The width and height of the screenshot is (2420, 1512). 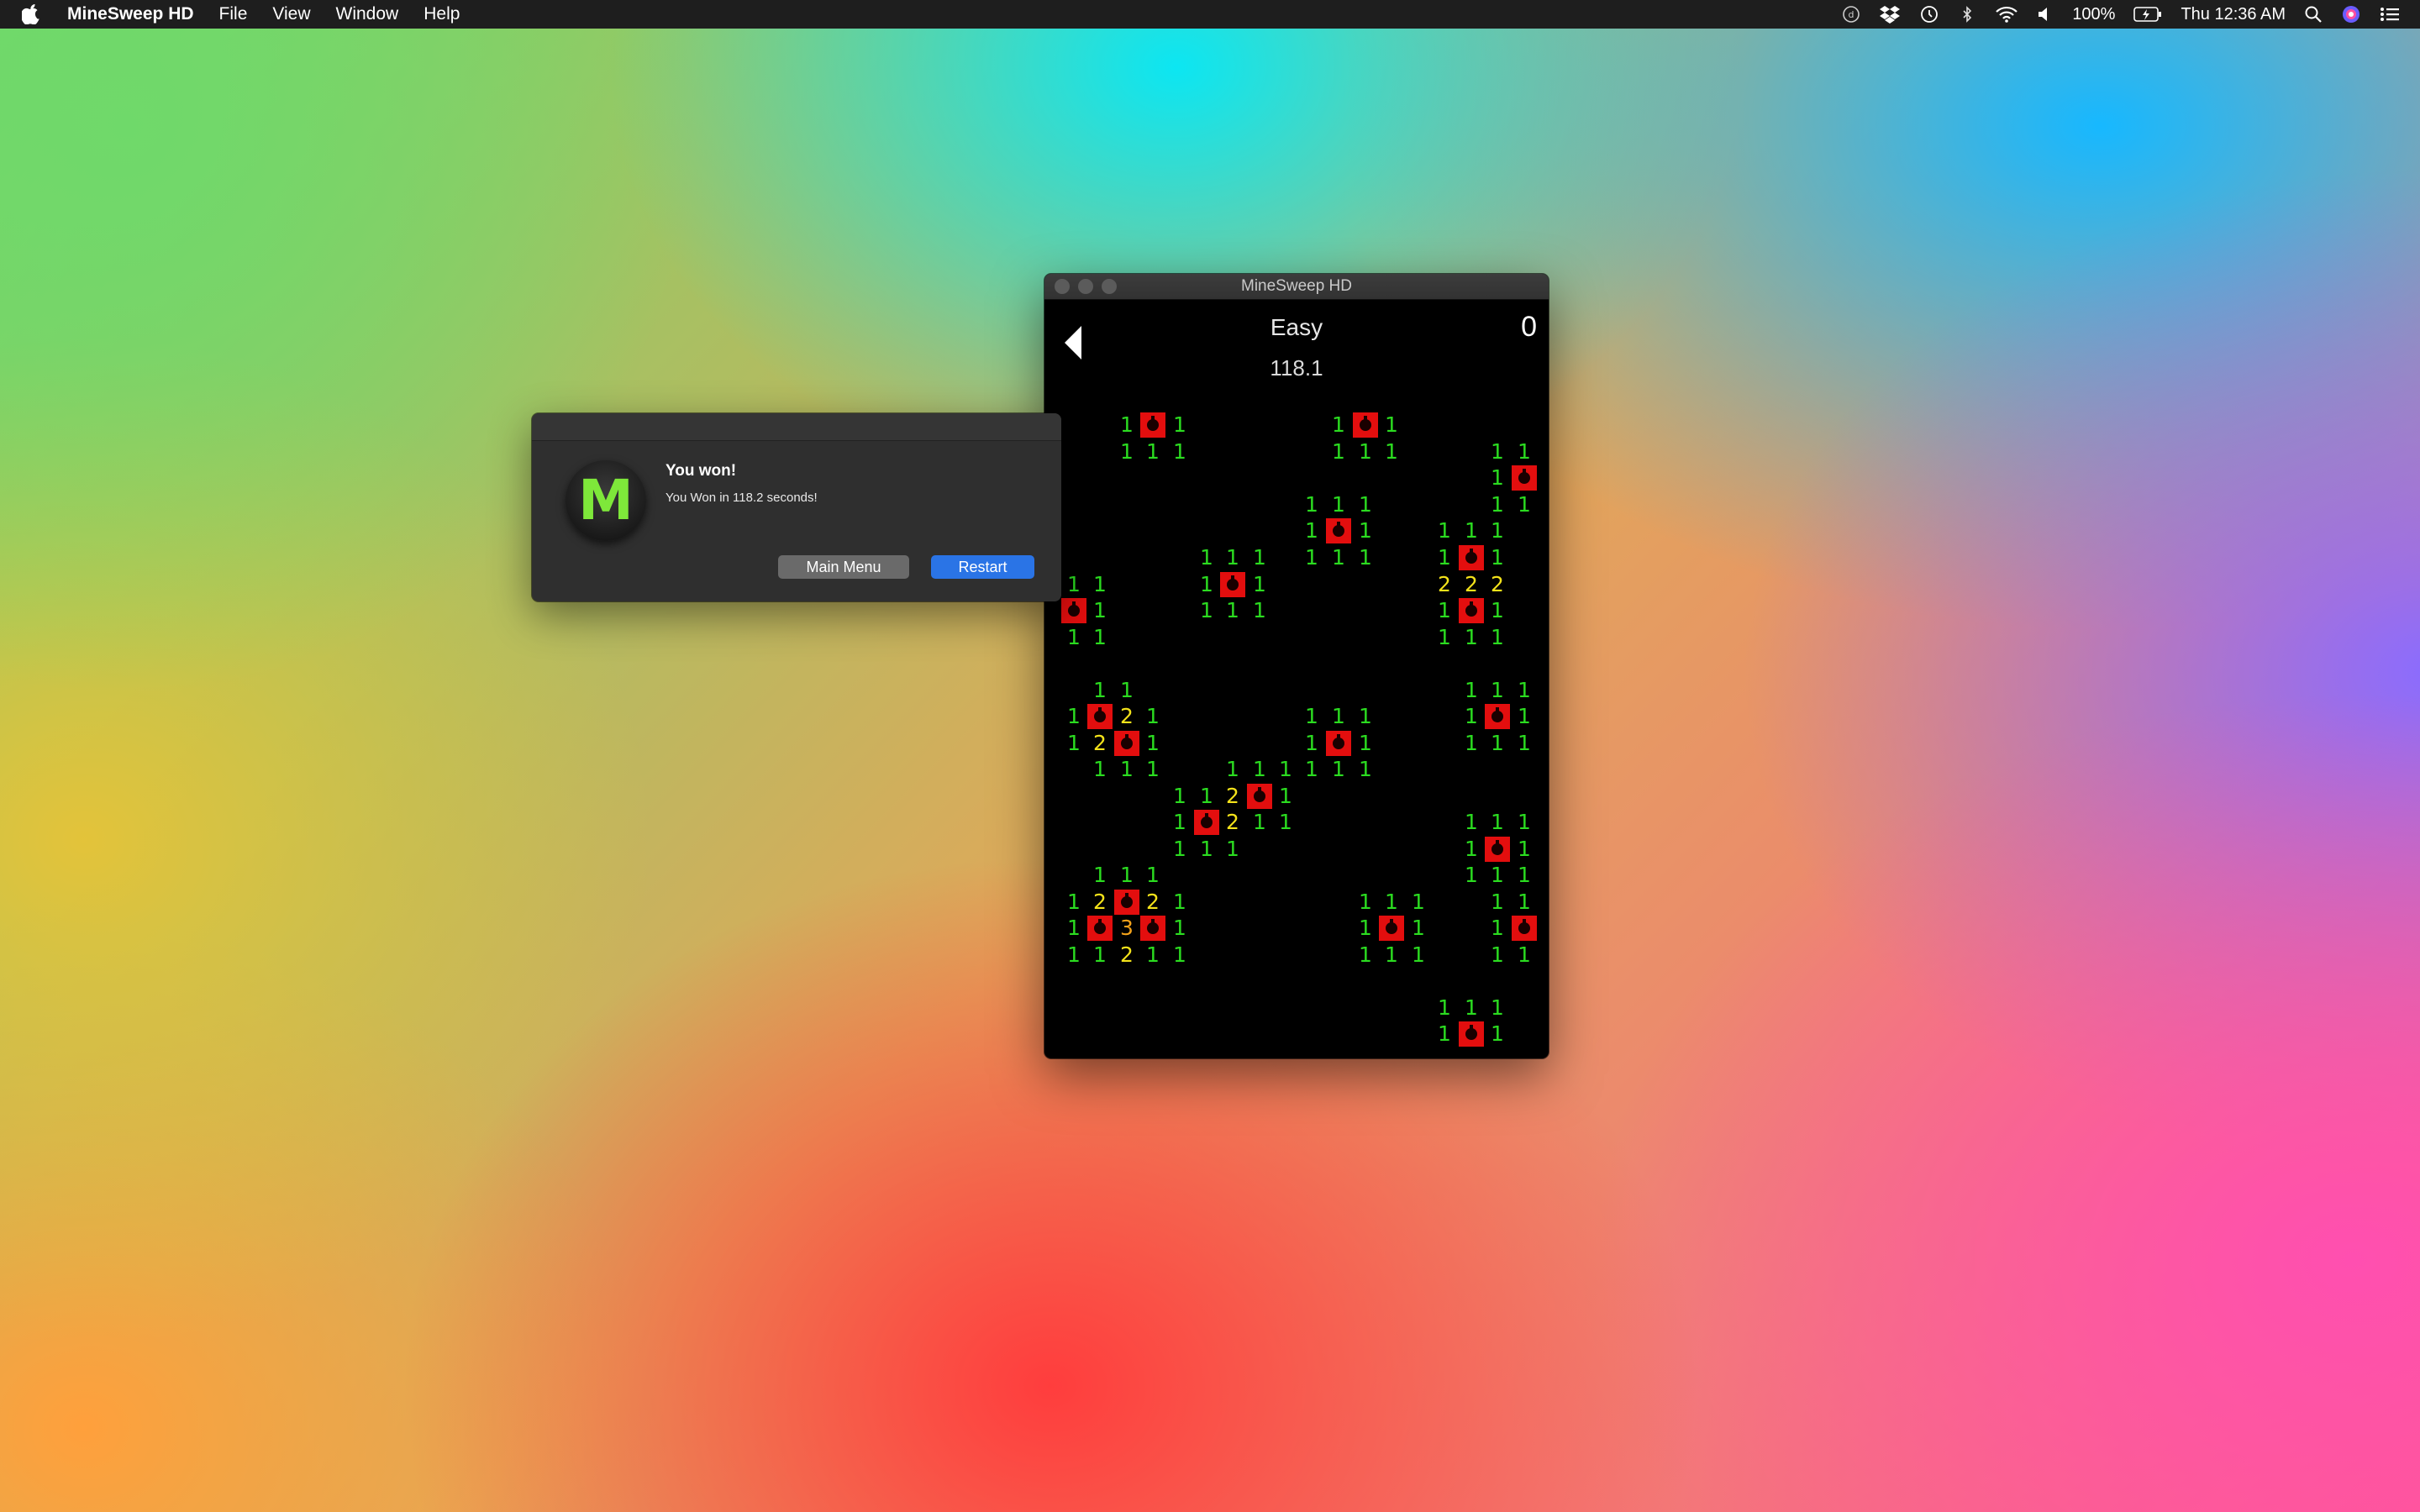 What do you see at coordinates (1851, 14) in the screenshot?
I see `dashlane-icon: d` at bounding box center [1851, 14].